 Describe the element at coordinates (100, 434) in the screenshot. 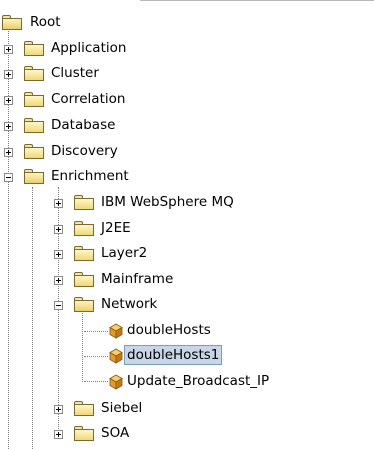

I see `tree-node-soa: SOA` at that location.